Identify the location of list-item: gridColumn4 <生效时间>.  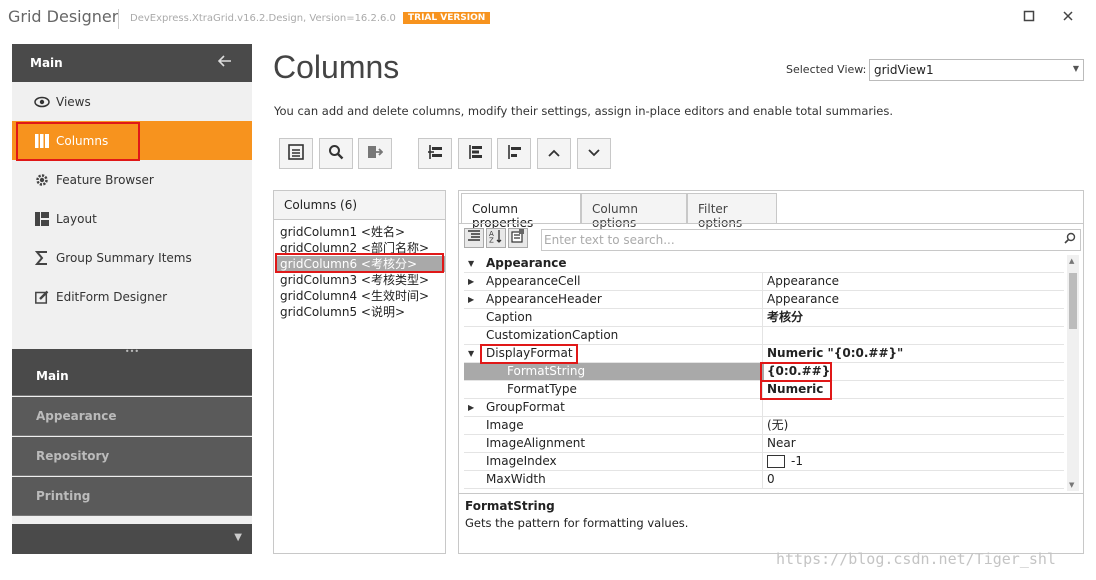
(359, 296).